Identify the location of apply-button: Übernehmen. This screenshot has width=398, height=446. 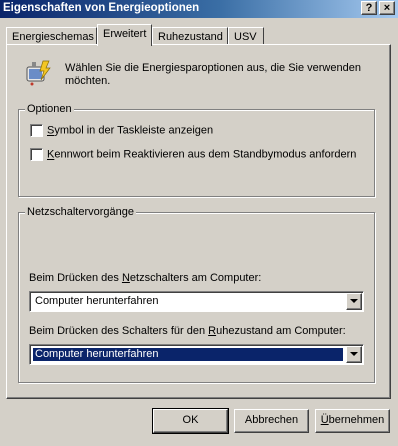
(352, 421).